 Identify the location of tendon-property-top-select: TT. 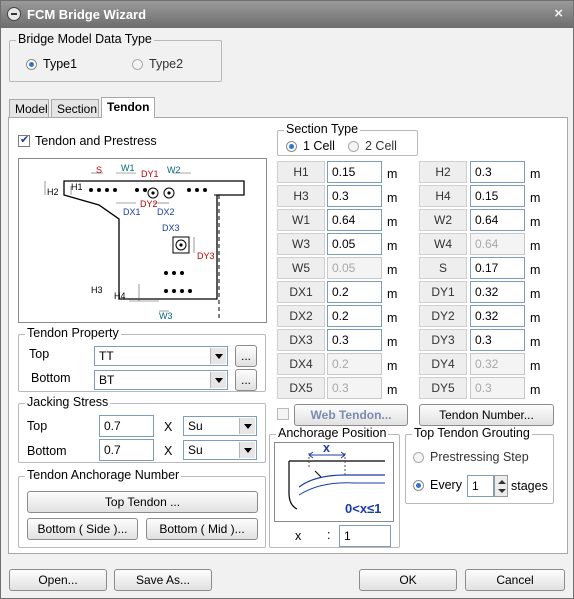
(161, 356).